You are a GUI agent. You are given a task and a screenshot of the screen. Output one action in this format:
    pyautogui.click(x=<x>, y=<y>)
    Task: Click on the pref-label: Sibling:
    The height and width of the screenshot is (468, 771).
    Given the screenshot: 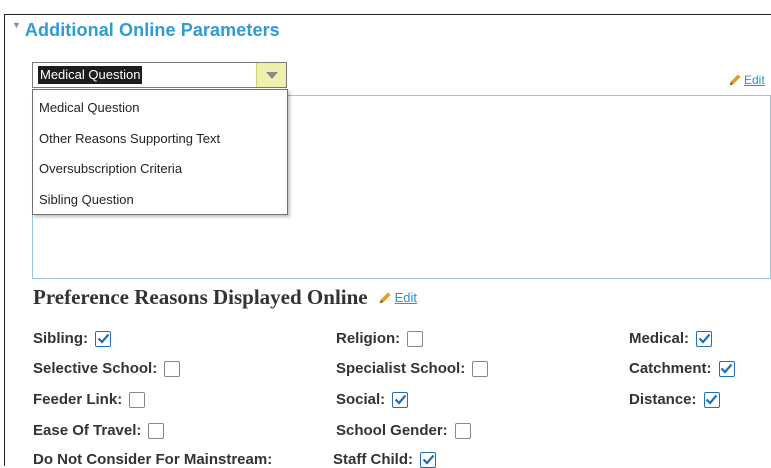 What is the action you would take?
    pyautogui.click(x=60, y=338)
    